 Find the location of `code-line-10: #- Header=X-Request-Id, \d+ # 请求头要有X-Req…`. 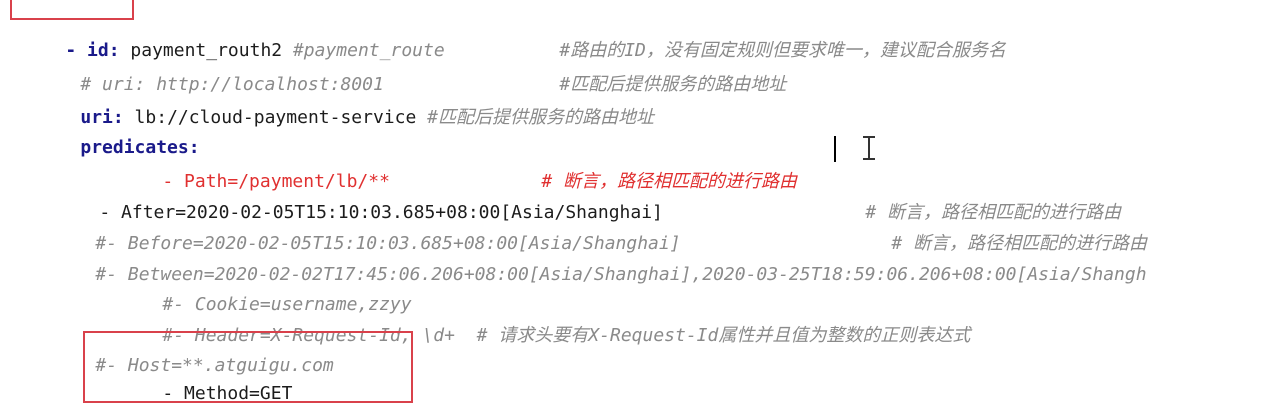

code-line-10: #- Header=X-Request-Id, \d+ # 请求头要有X-Req… is located at coordinates (544, 318).